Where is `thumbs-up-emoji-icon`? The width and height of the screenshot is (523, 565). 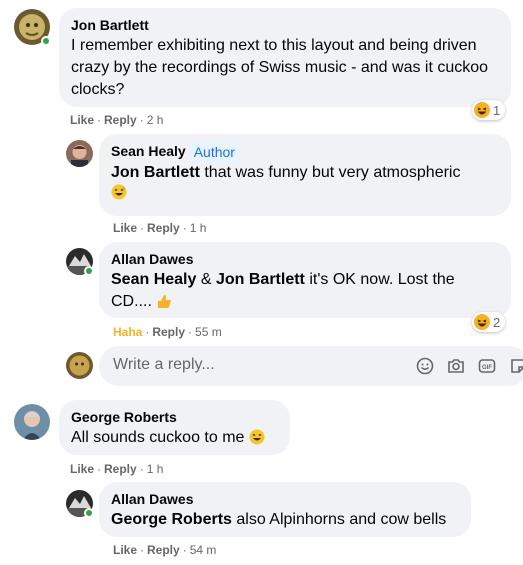
thumbs-up-emoji-icon is located at coordinates (165, 301).